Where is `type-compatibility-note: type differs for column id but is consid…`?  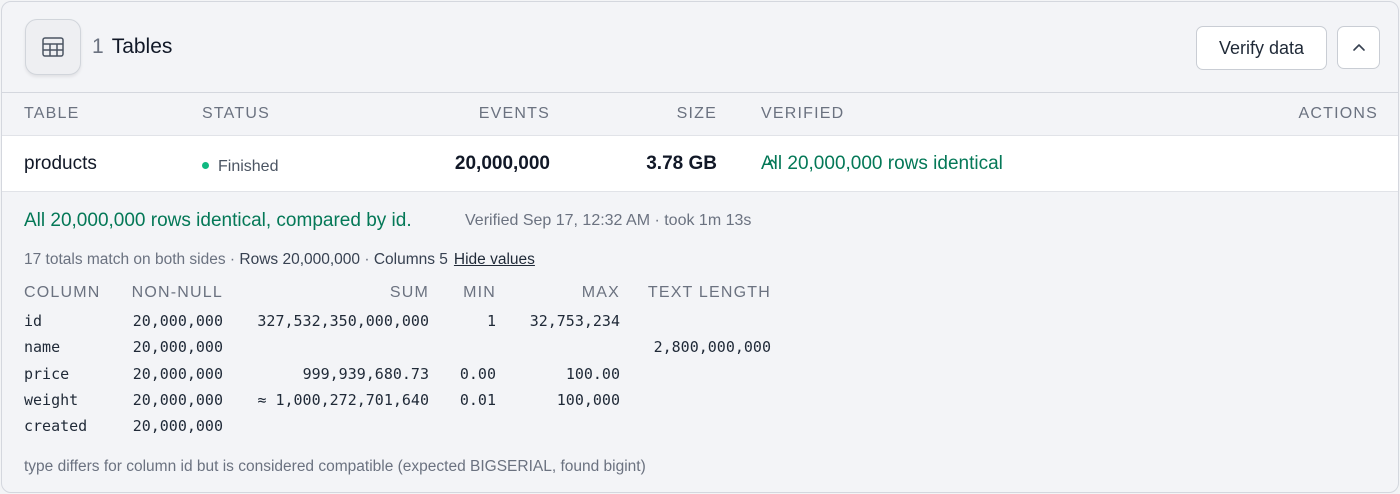
type-compatibility-note: type differs for column id but is consid… is located at coordinates (335, 466).